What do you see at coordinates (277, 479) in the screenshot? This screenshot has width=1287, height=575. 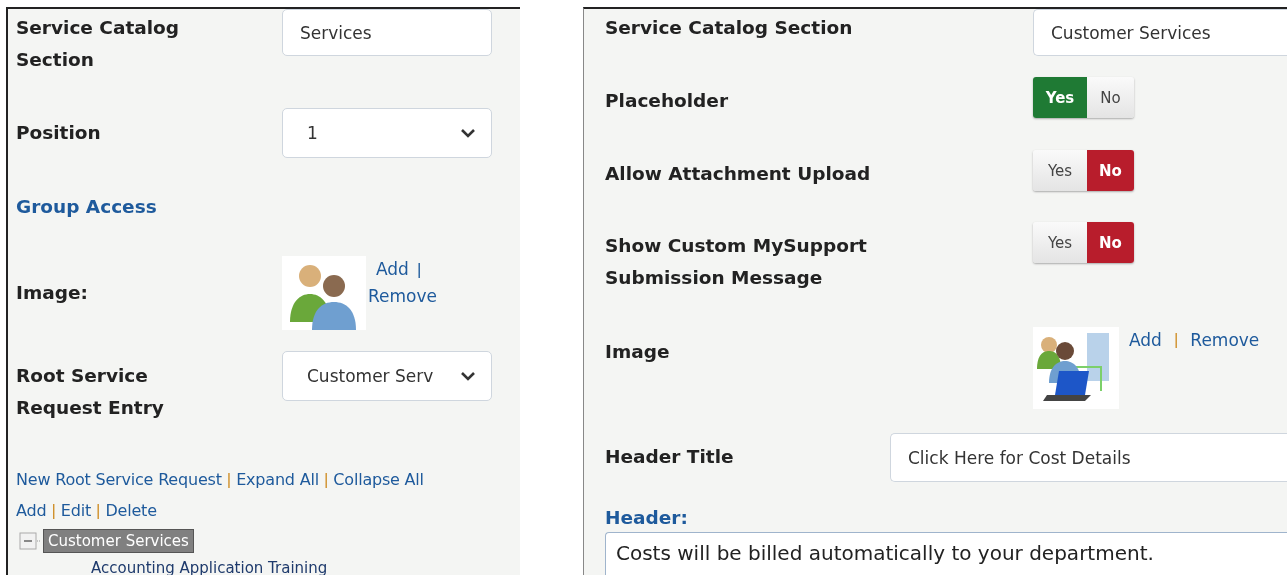 I see `tree-action-link: Expand All` at bounding box center [277, 479].